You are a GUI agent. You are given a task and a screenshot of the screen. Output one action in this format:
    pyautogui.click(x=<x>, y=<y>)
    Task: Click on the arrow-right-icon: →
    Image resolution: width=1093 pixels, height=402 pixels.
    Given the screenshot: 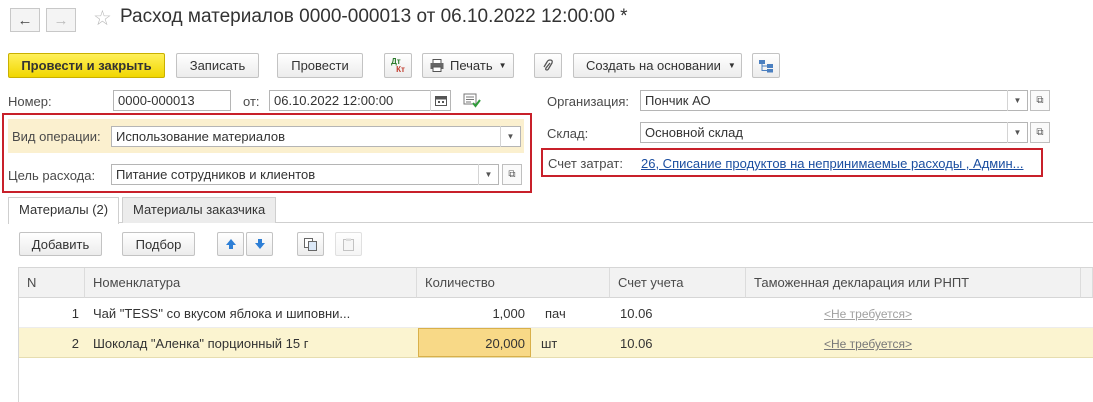 What is the action you would take?
    pyautogui.click(x=61, y=20)
    